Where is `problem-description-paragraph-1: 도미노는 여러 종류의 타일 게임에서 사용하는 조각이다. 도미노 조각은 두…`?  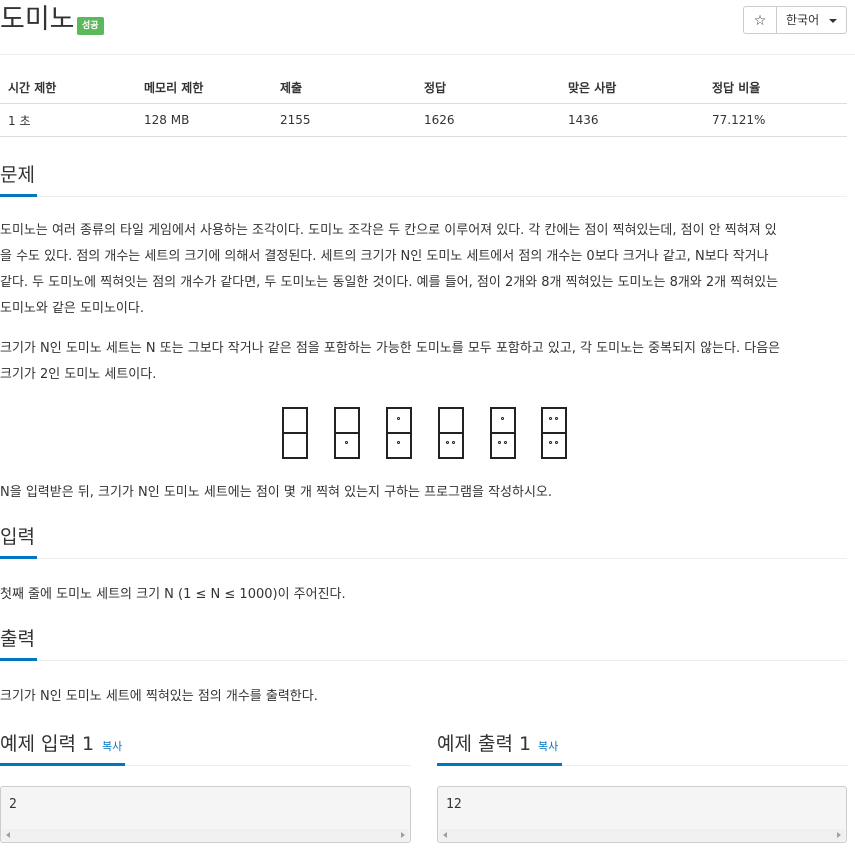 problem-description-paragraph-1: 도미노는 여러 종류의 타일 게임에서 사용하는 조각이다. 도미노 조각은 두… is located at coordinates (425, 270).